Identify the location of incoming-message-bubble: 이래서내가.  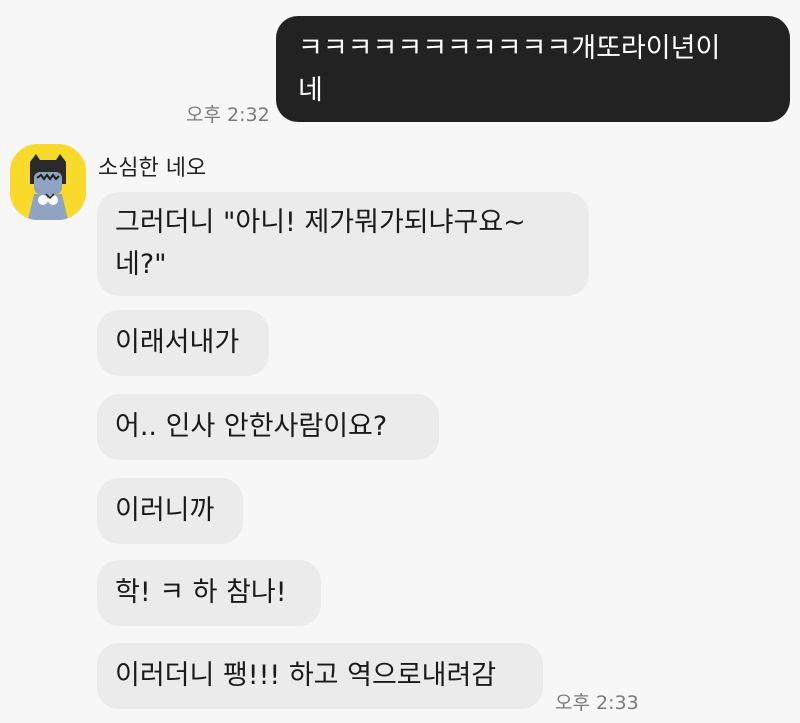
(183, 343).